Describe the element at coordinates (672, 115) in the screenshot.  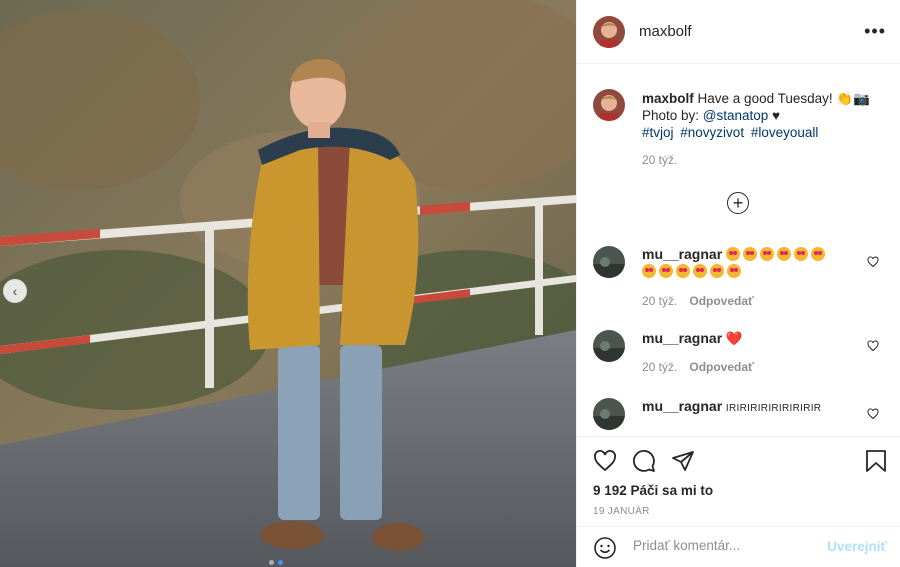
I see `caption-photo-by: Photo by:` at that location.